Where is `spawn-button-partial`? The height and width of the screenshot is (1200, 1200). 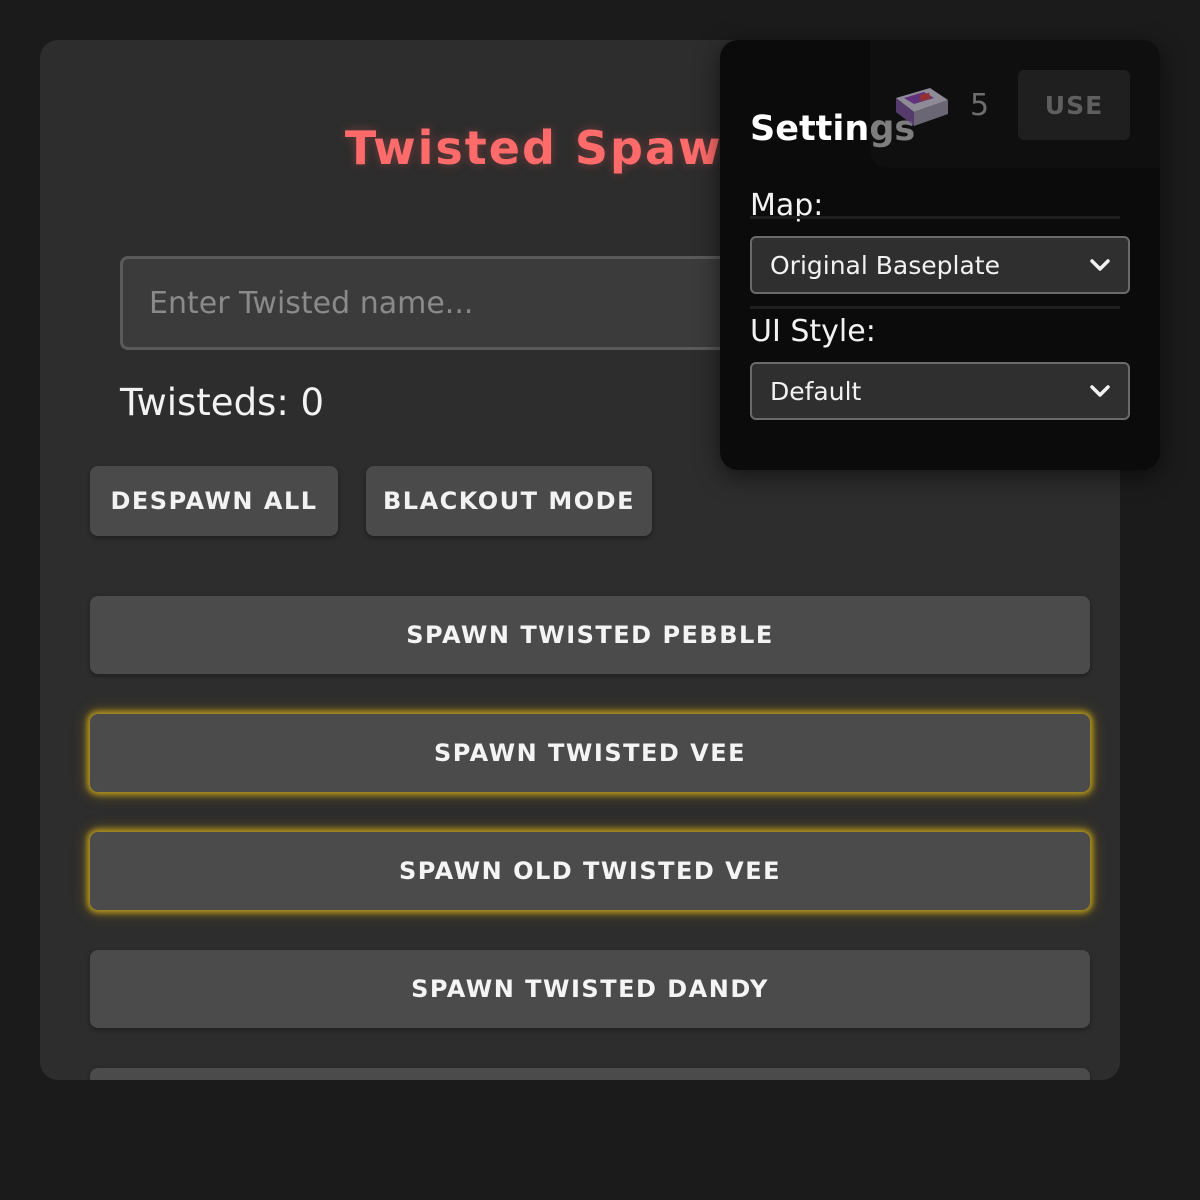
spawn-button-partial is located at coordinates (590, 1074).